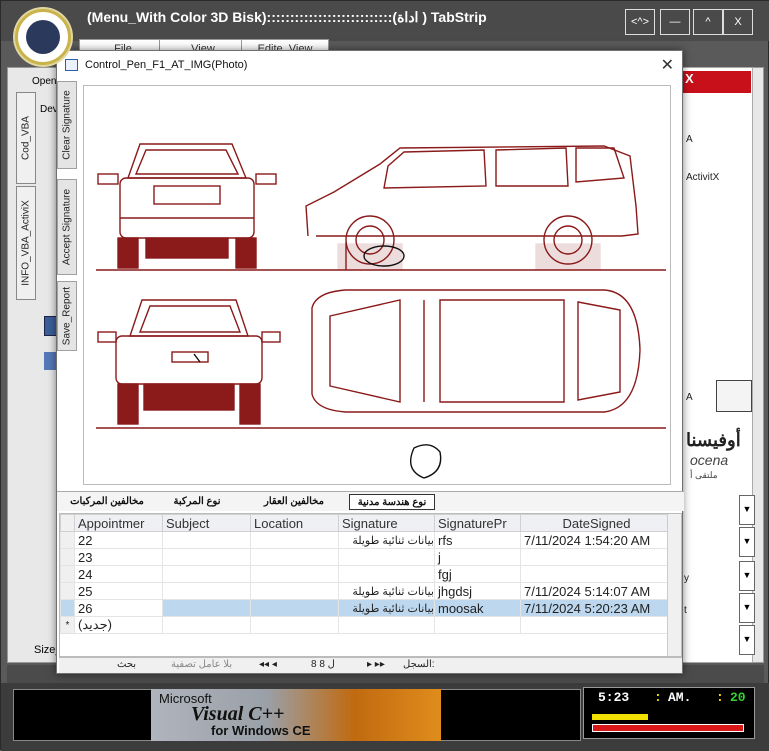 The height and width of the screenshot is (751, 769). What do you see at coordinates (386, 523) in the screenshot?
I see `column-header-signature: Signature` at bounding box center [386, 523].